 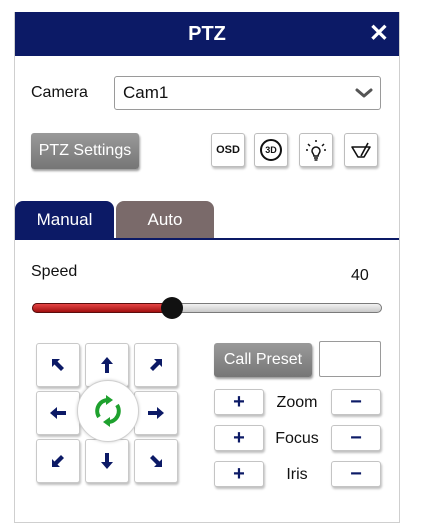 I want to click on pan-up-right-button, so click(x=156, y=365).